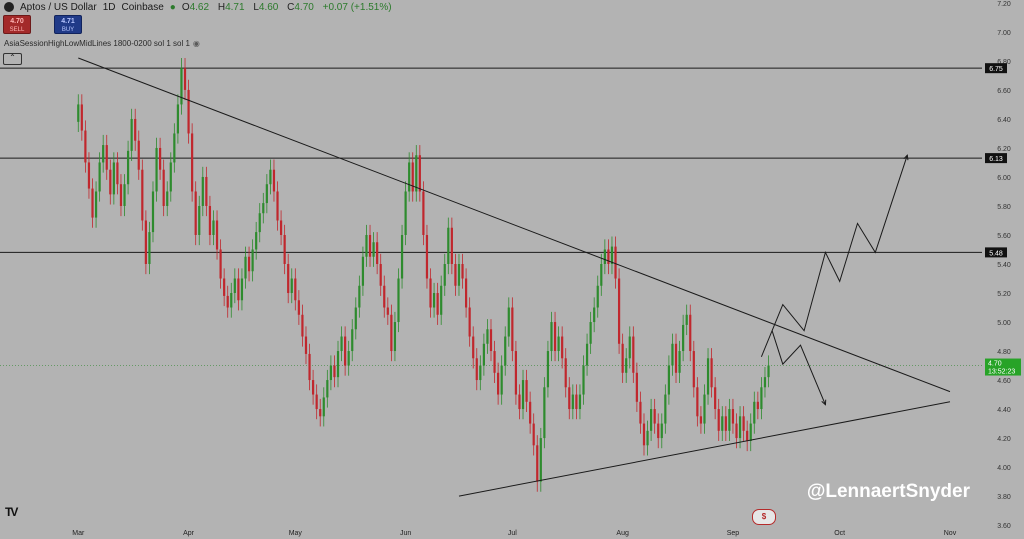 Image resolution: width=1024 pixels, height=539 pixels. What do you see at coordinates (68, 24) in the screenshot?
I see `buy-button: 4.71 BUY` at bounding box center [68, 24].